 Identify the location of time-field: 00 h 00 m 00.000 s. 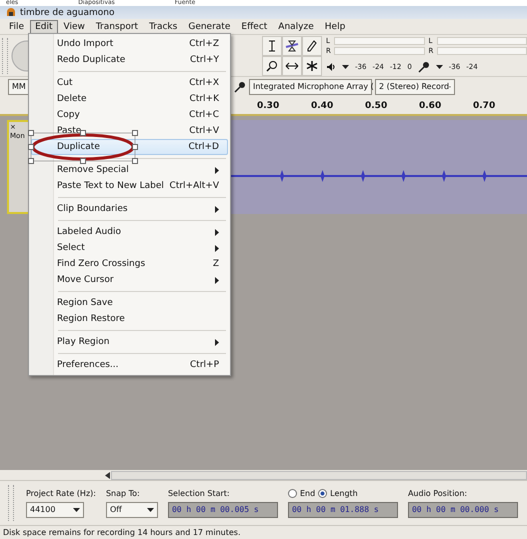
(463, 510).